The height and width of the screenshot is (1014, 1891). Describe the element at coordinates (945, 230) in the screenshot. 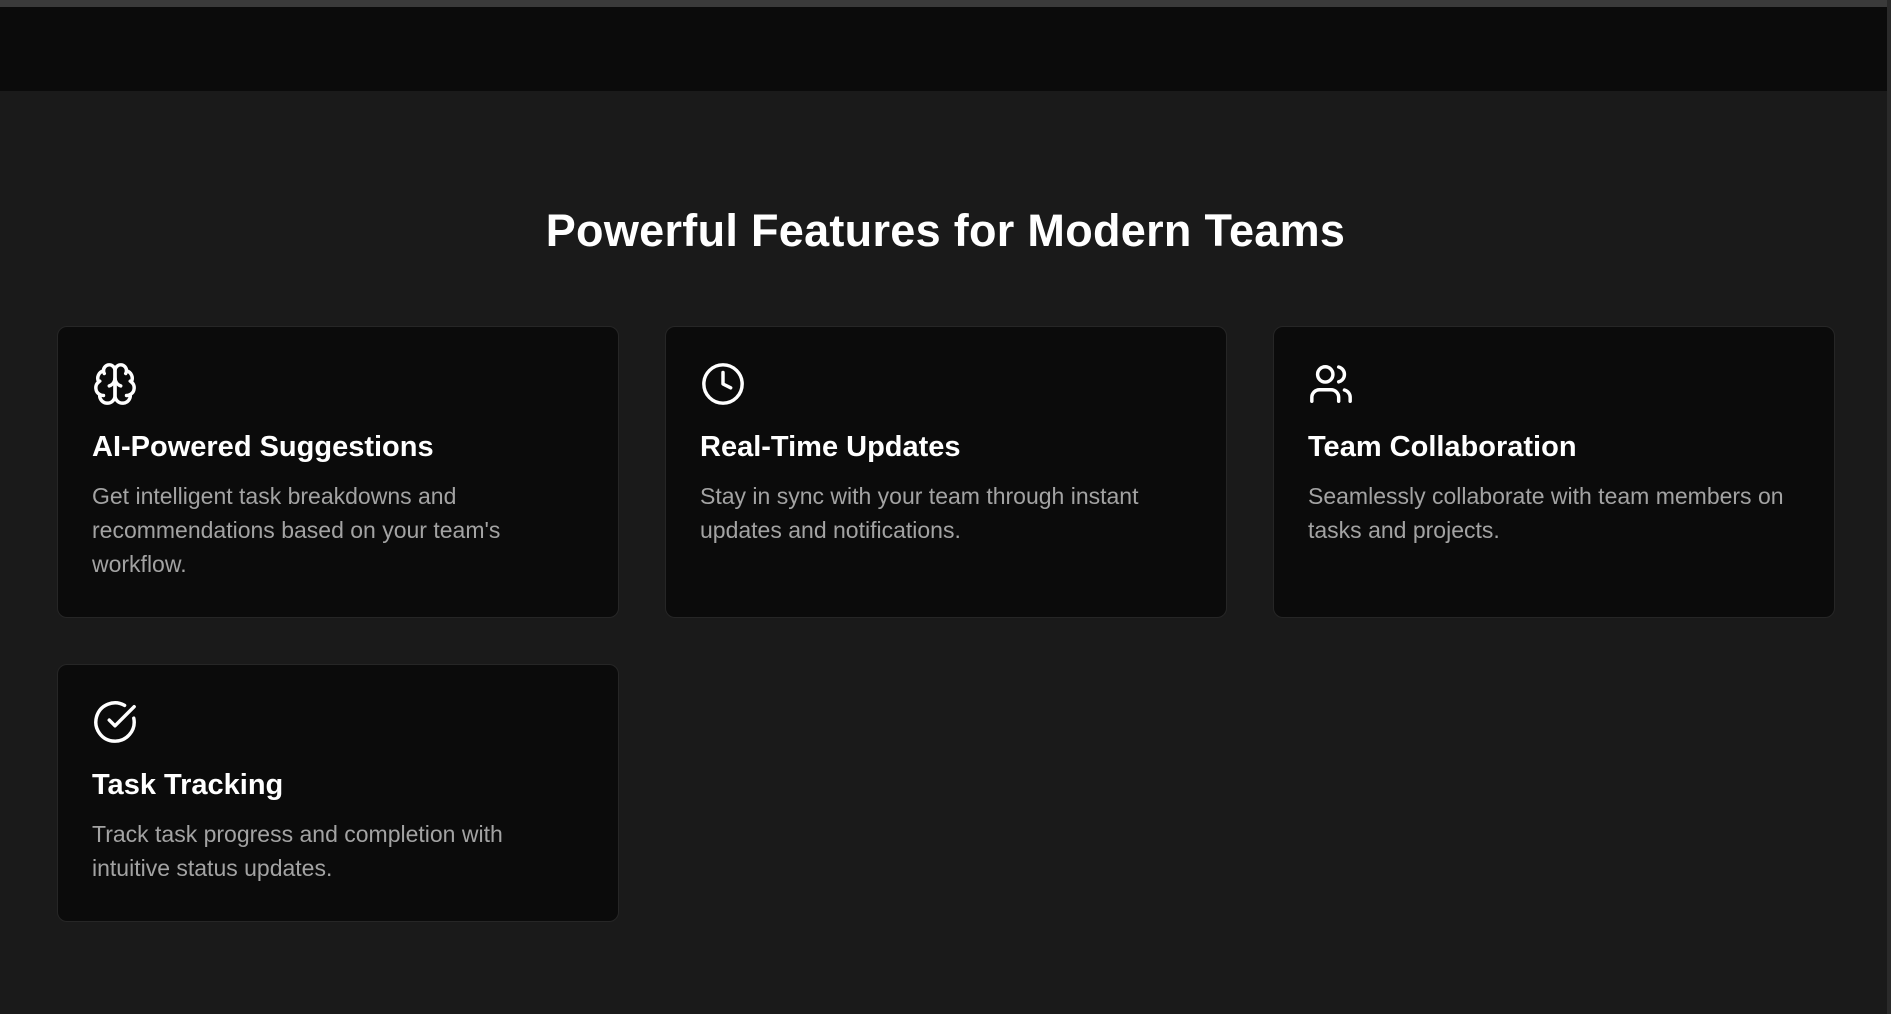

I see `section-title: Powerful Features for Modern Teams` at that location.